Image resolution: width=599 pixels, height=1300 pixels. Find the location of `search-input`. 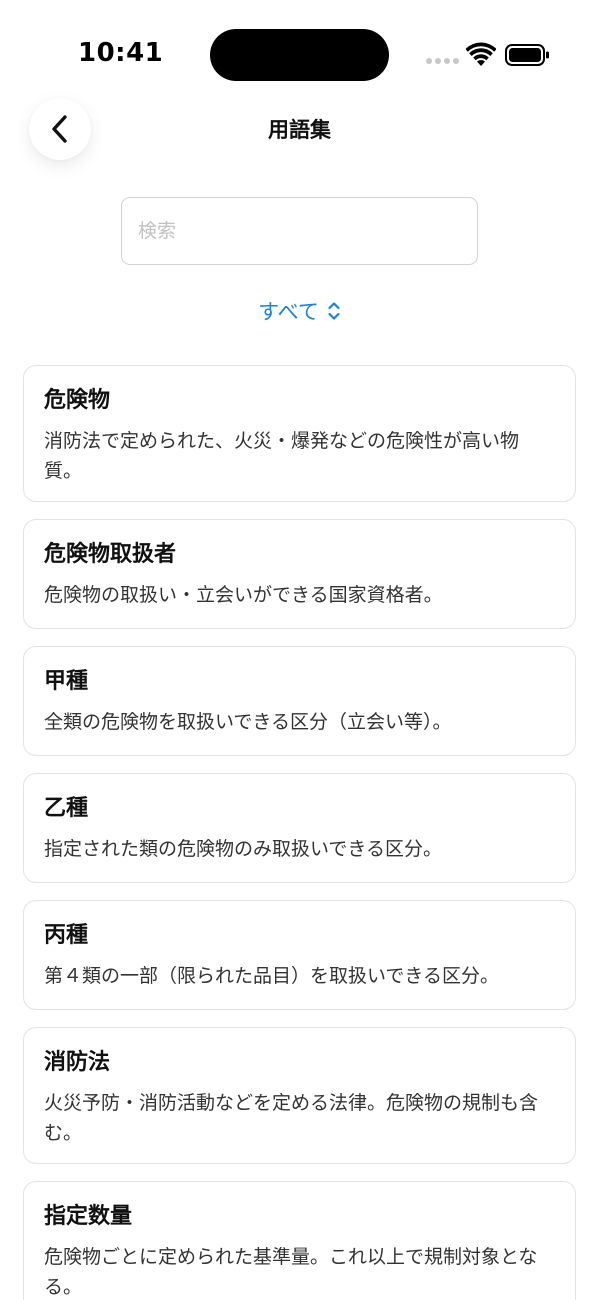

search-input is located at coordinates (299, 231).